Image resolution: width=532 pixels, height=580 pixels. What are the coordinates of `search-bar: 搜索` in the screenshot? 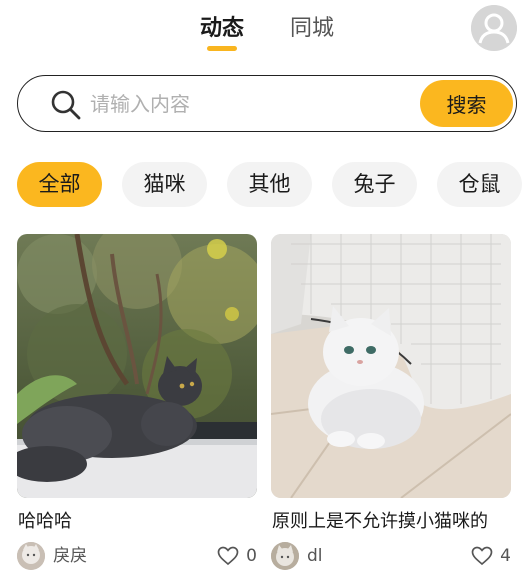 It's located at (267, 103).